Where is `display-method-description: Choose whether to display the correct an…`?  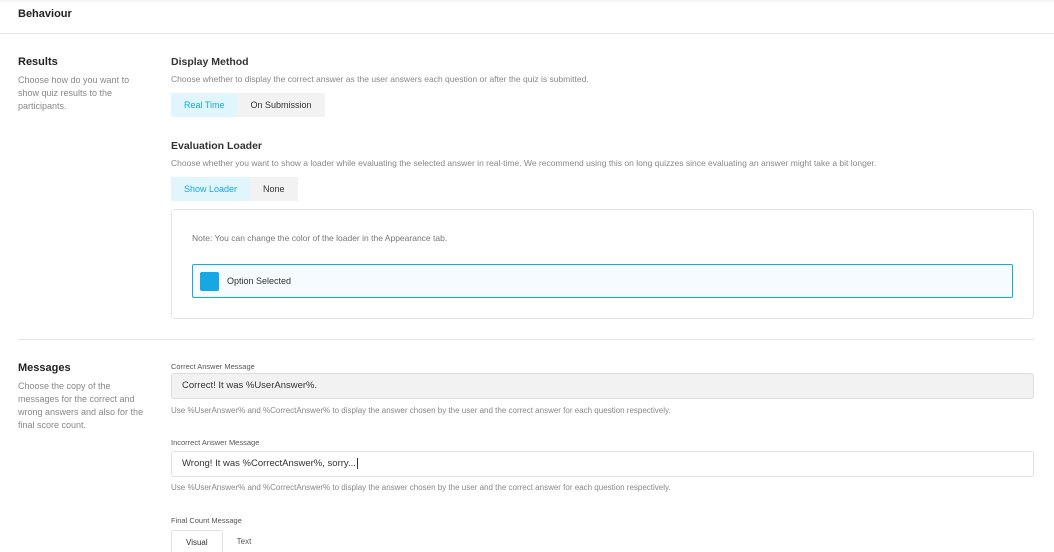
display-method-description: Choose whether to display the correct an… is located at coordinates (380, 79).